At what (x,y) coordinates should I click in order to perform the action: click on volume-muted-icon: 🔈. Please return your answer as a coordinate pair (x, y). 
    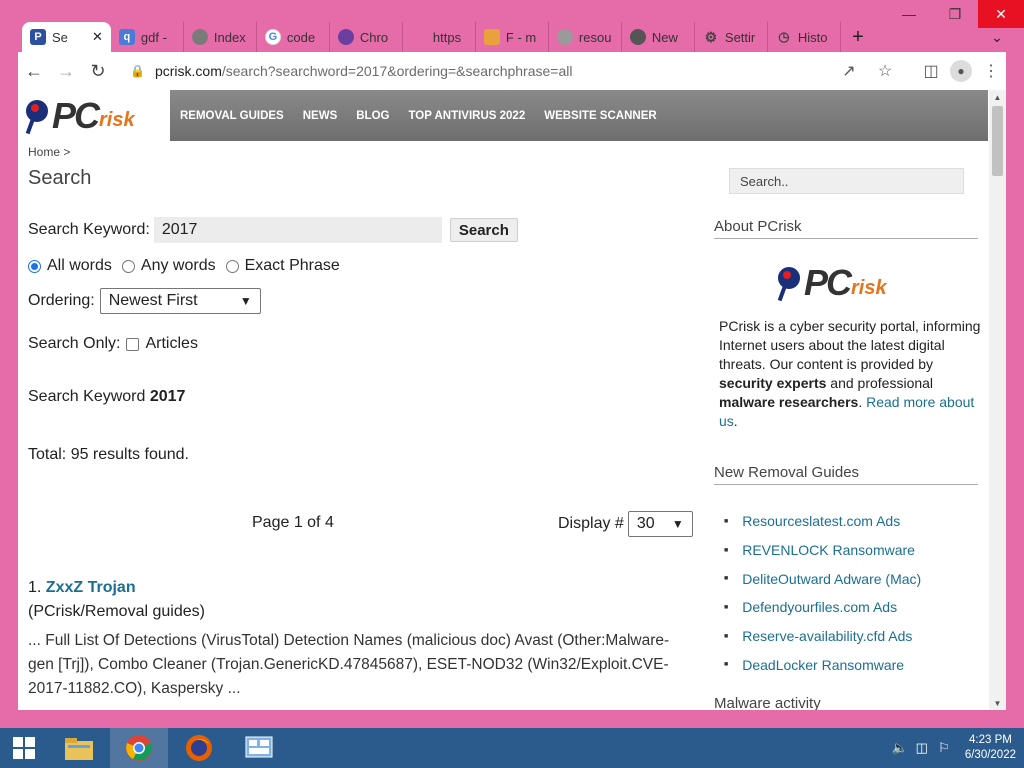
    Looking at the image, I should click on (900, 748).